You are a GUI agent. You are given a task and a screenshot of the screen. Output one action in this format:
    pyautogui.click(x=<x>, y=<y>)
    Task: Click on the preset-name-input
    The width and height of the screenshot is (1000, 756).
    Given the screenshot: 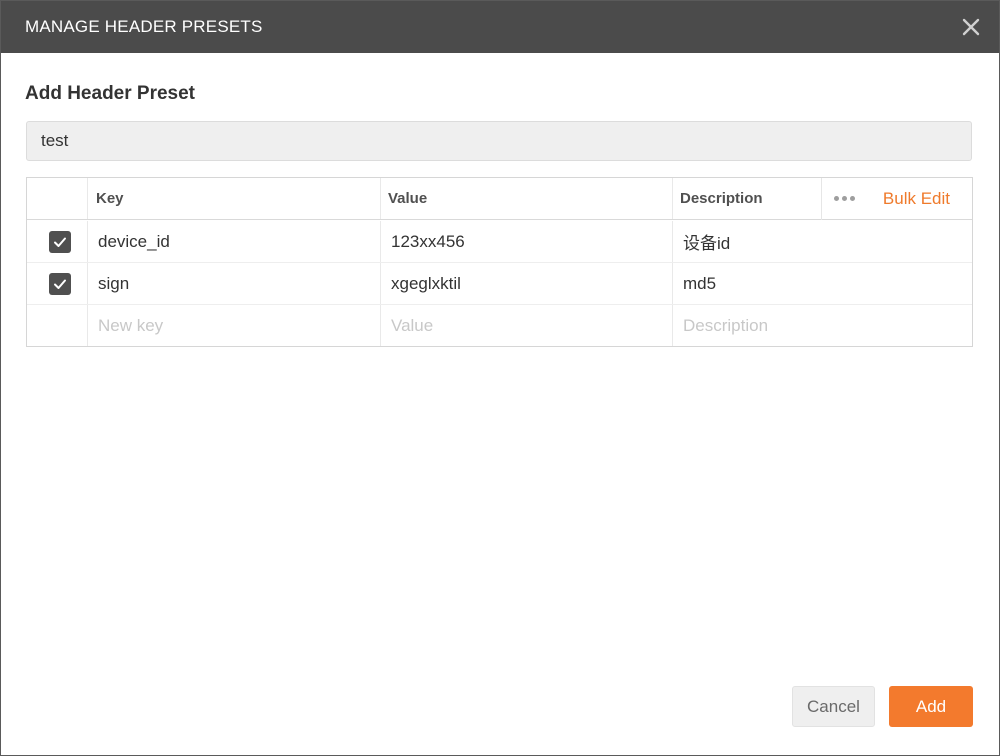 What is the action you would take?
    pyautogui.click(x=499, y=141)
    